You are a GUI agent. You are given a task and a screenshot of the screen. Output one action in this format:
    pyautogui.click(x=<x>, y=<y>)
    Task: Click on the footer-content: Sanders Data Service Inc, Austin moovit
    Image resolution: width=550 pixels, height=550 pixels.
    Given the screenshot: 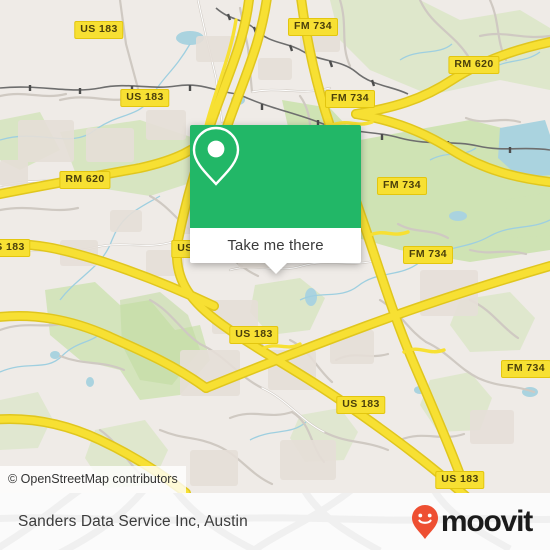 What is the action you would take?
    pyautogui.click(x=275, y=521)
    